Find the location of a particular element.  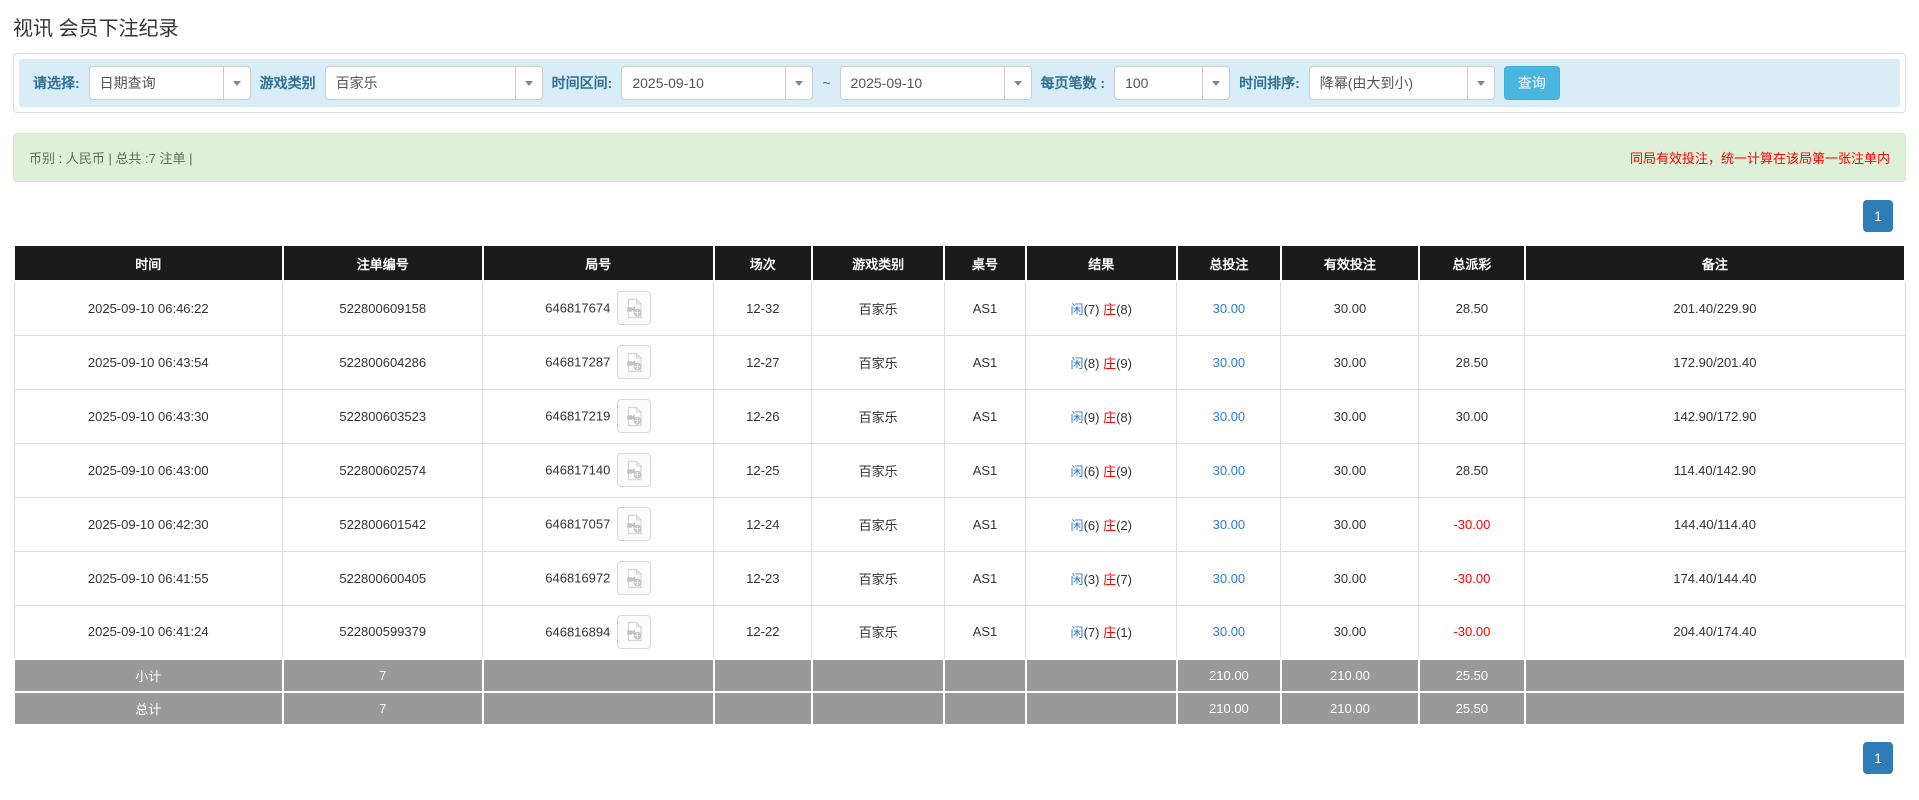

search-button: 查询 is located at coordinates (1531, 83).